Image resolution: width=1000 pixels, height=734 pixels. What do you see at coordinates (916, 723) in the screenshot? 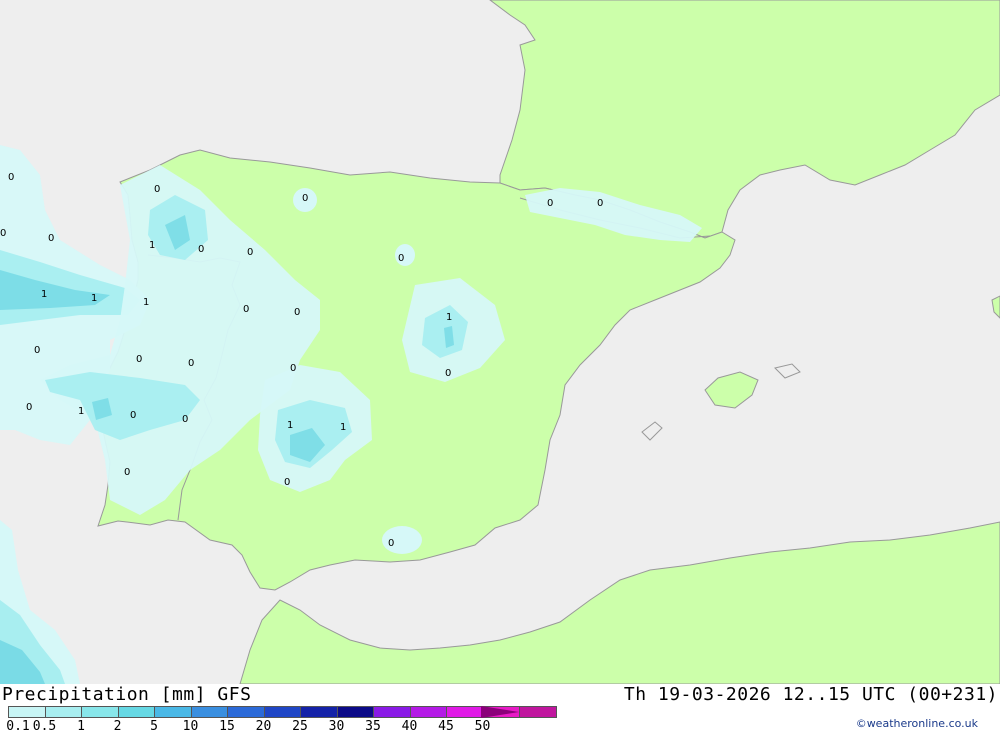
I see `credit-text: ©weatheronline.co.uk` at bounding box center [916, 723].